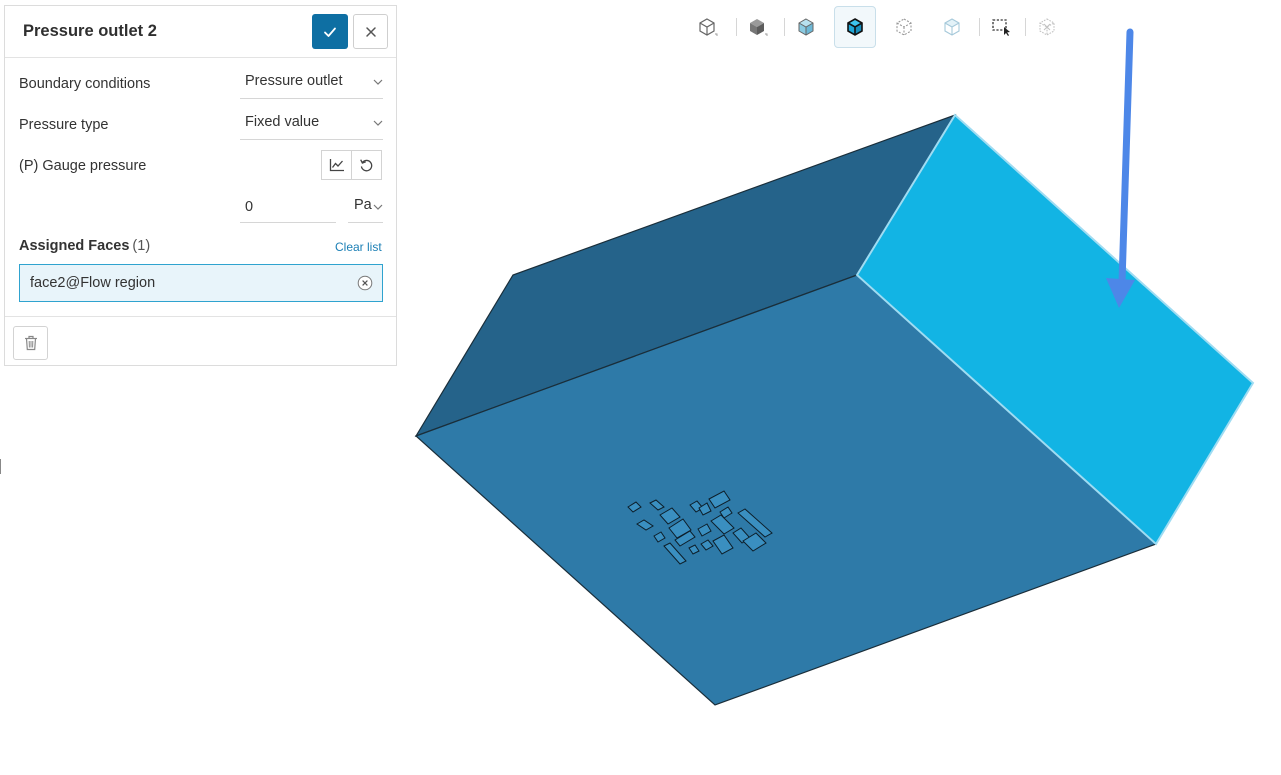 This screenshot has height=775, width=1281. Describe the element at coordinates (141, 246) in the screenshot. I see `assigned-faces-count: (1)` at that location.